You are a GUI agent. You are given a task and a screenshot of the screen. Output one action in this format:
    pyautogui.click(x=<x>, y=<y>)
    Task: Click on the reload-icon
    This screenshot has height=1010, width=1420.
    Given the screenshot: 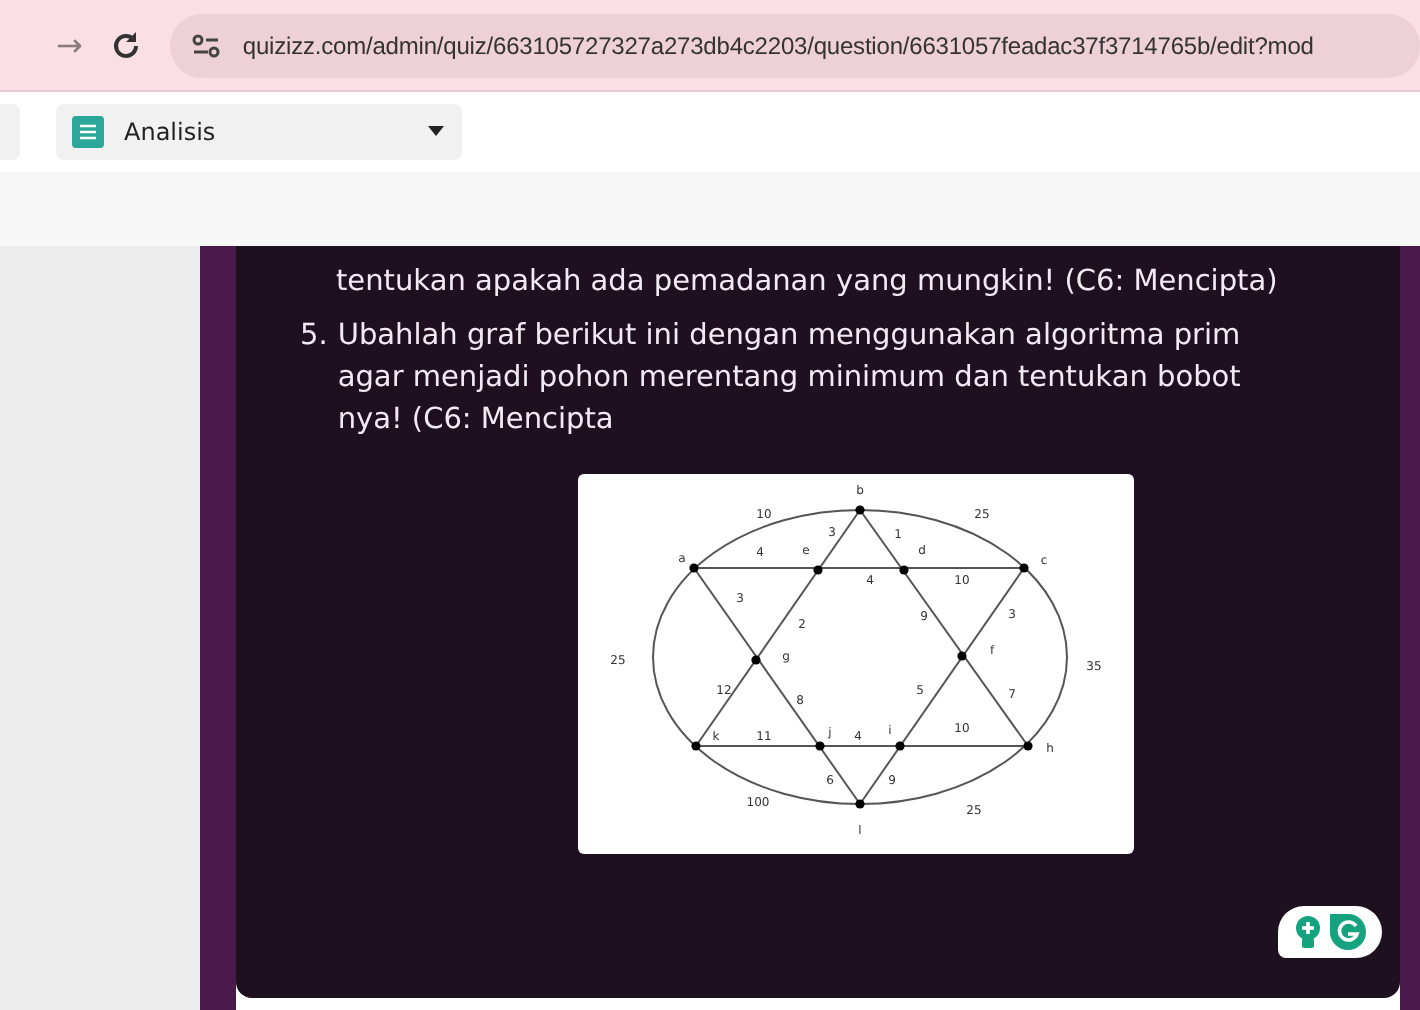 What is the action you would take?
    pyautogui.click(x=126, y=45)
    